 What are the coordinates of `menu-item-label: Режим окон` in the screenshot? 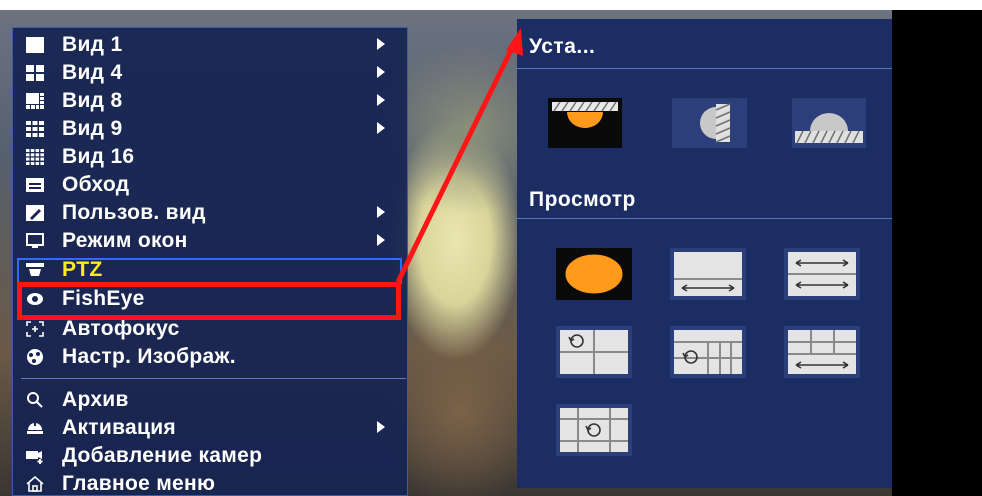 It's located at (125, 240).